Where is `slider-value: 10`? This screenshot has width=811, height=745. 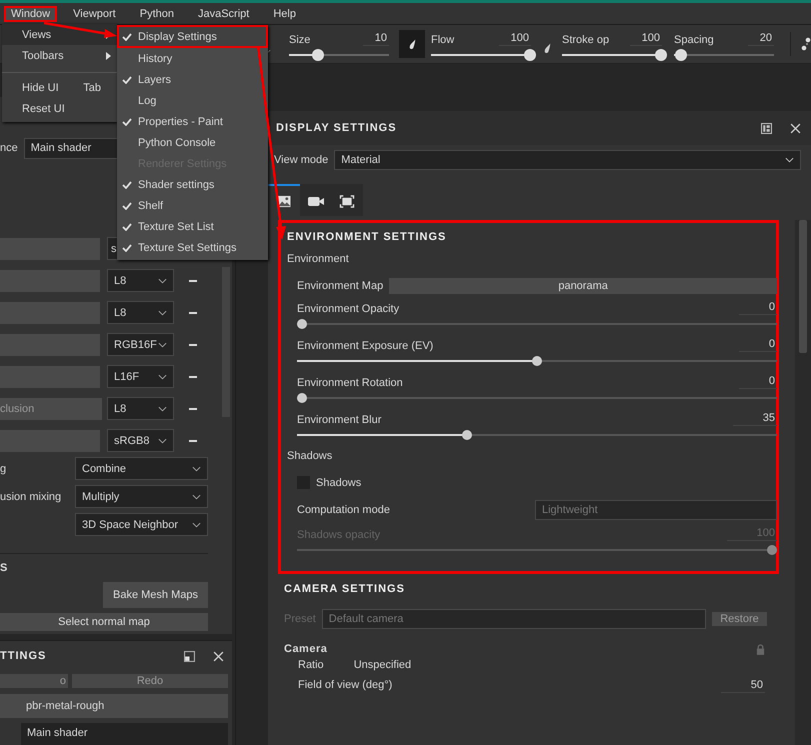 slider-value: 10 is located at coordinates (375, 39).